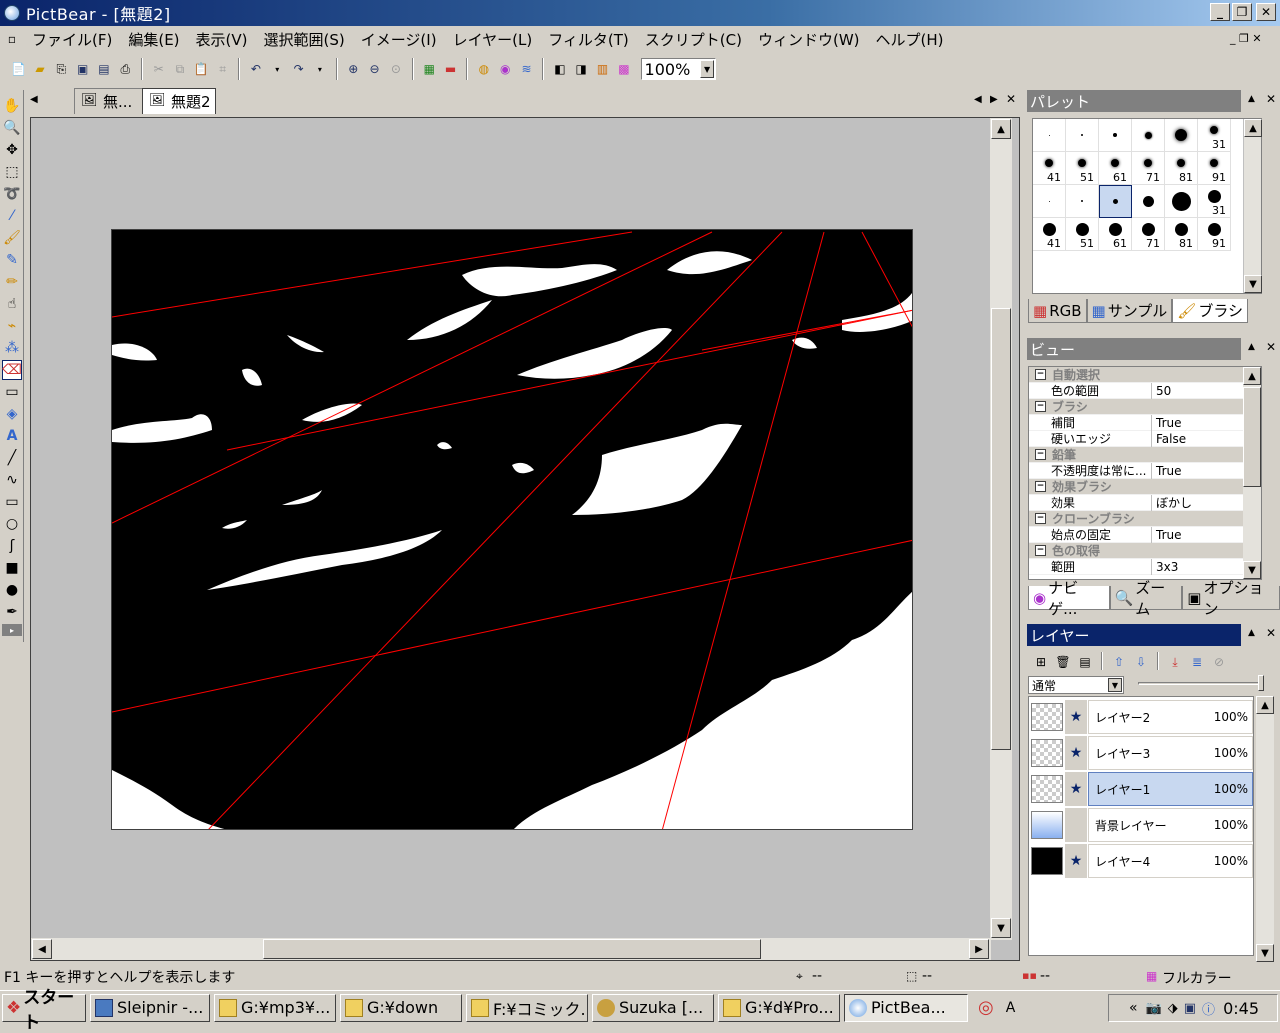 The image size is (1280, 1033). I want to click on property-value: 3x3, so click(1165, 567).